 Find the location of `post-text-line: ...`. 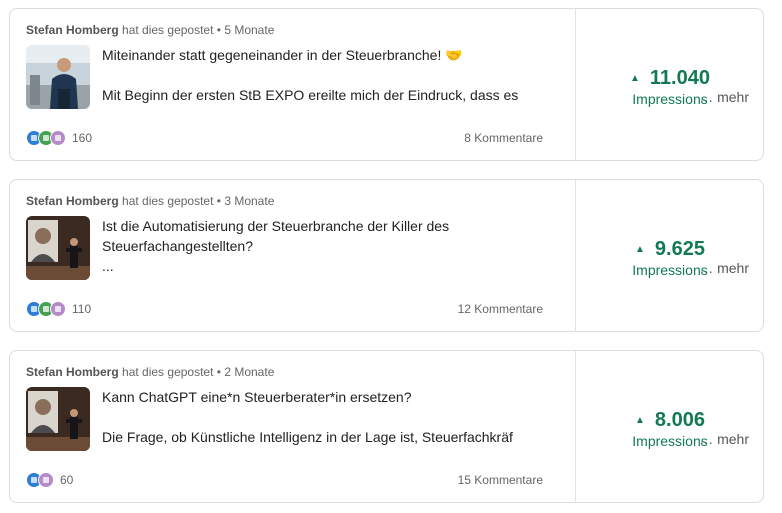

post-text-line: ... is located at coordinates (108, 266).